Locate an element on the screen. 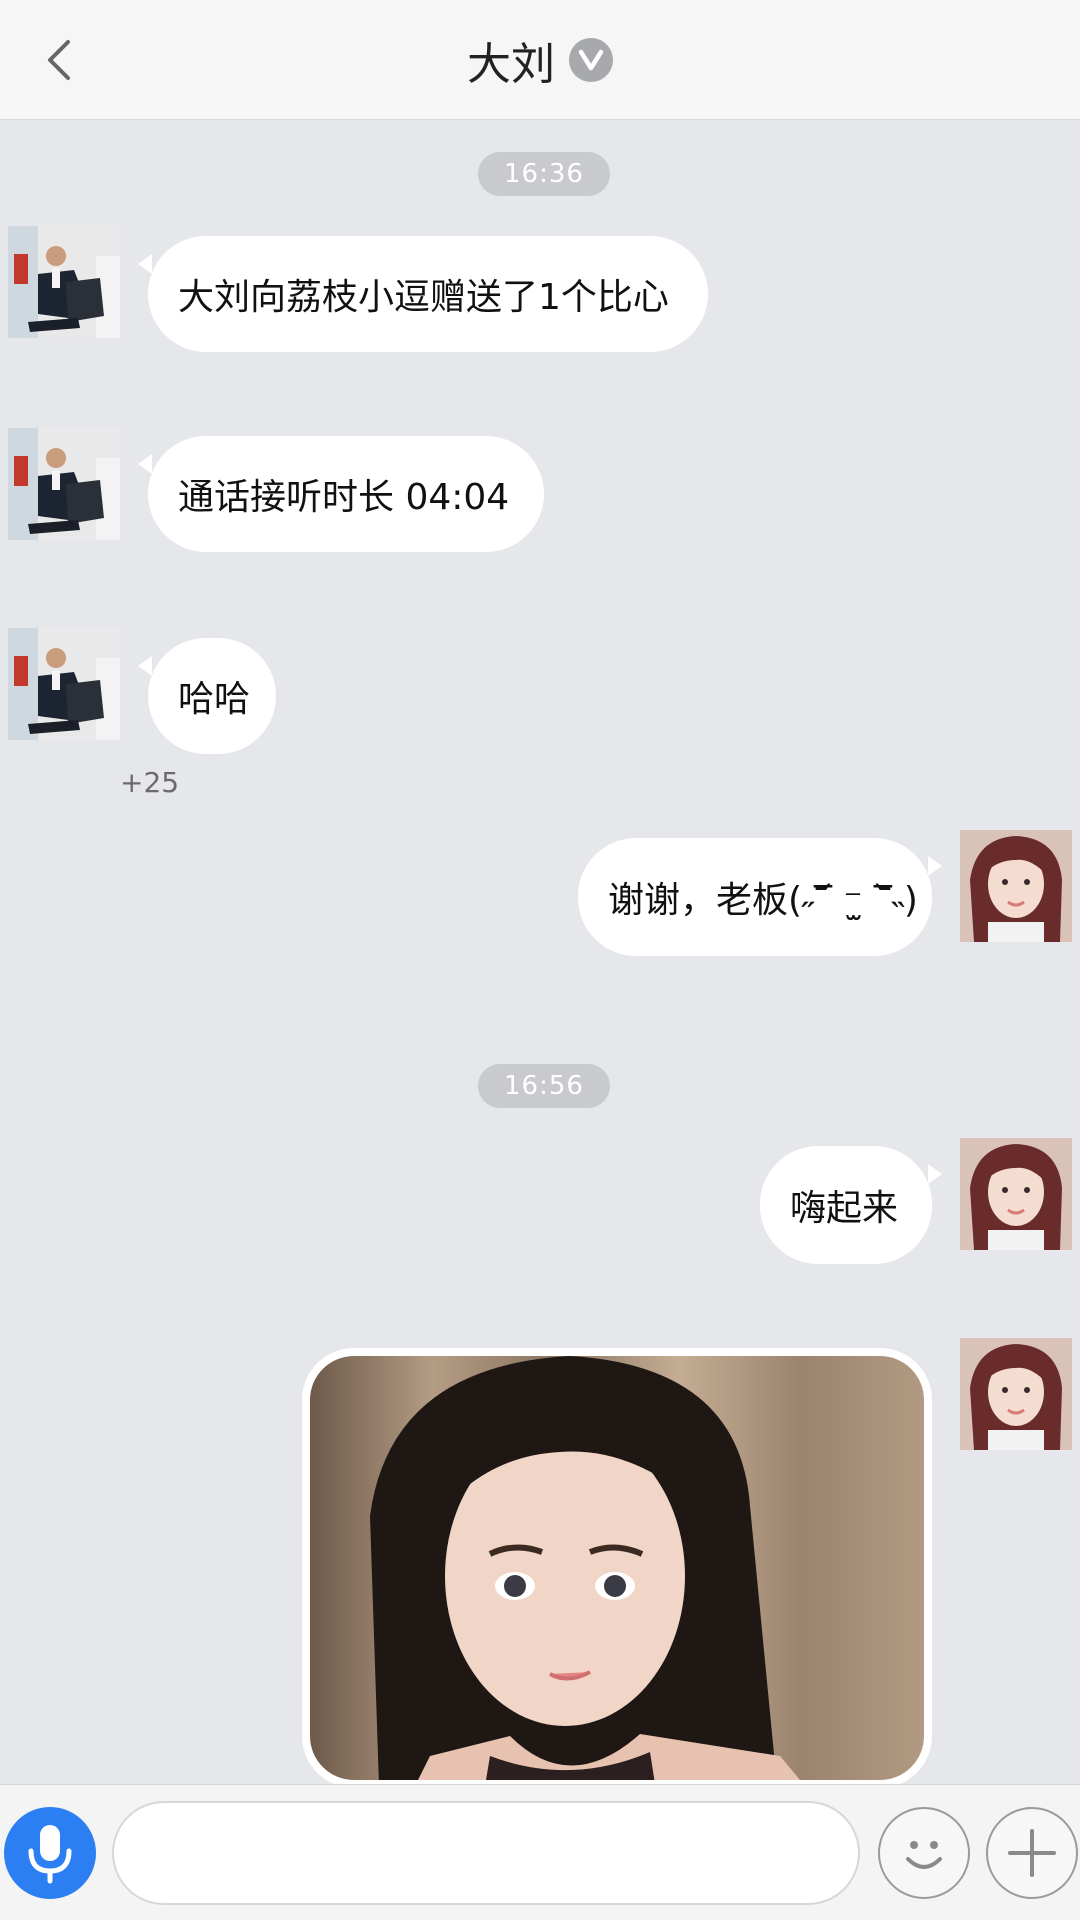  page-title: 大刘 is located at coordinates (511, 64).